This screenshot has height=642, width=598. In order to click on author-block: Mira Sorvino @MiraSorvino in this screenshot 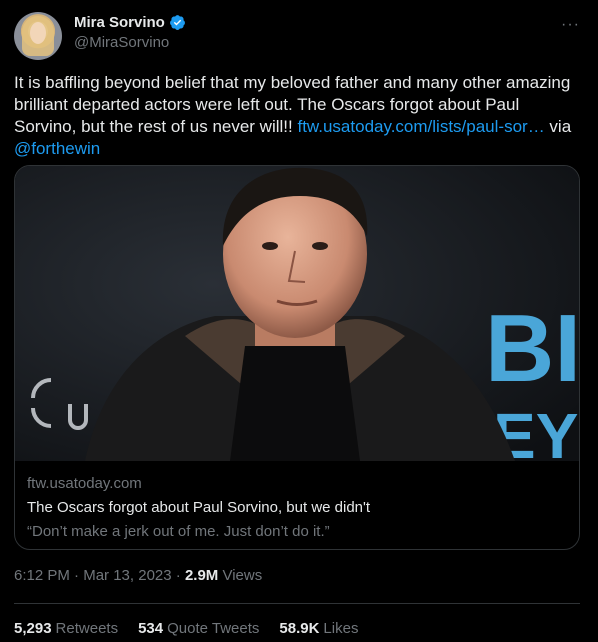, I will do `click(130, 32)`.